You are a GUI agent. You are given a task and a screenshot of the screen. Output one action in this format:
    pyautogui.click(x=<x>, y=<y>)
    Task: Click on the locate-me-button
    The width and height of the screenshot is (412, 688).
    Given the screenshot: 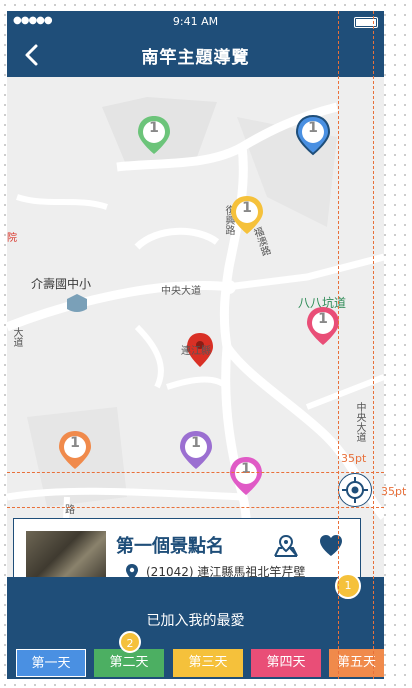 What is the action you would take?
    pyautogui.click(x=355, y=490)
    